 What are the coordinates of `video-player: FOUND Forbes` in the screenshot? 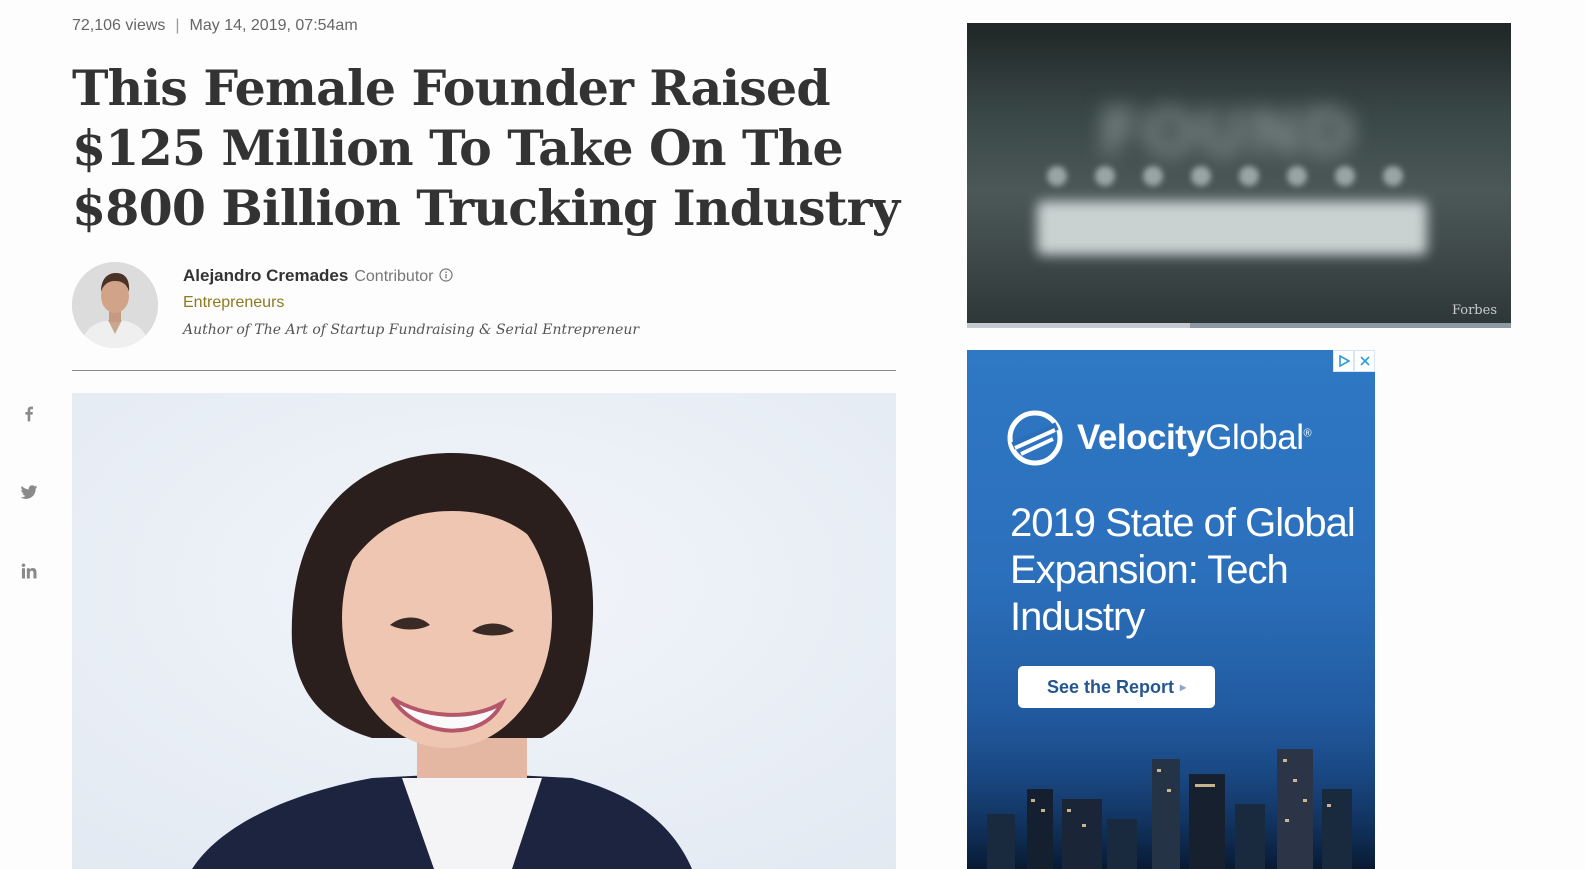 It's located at (1239, 175).